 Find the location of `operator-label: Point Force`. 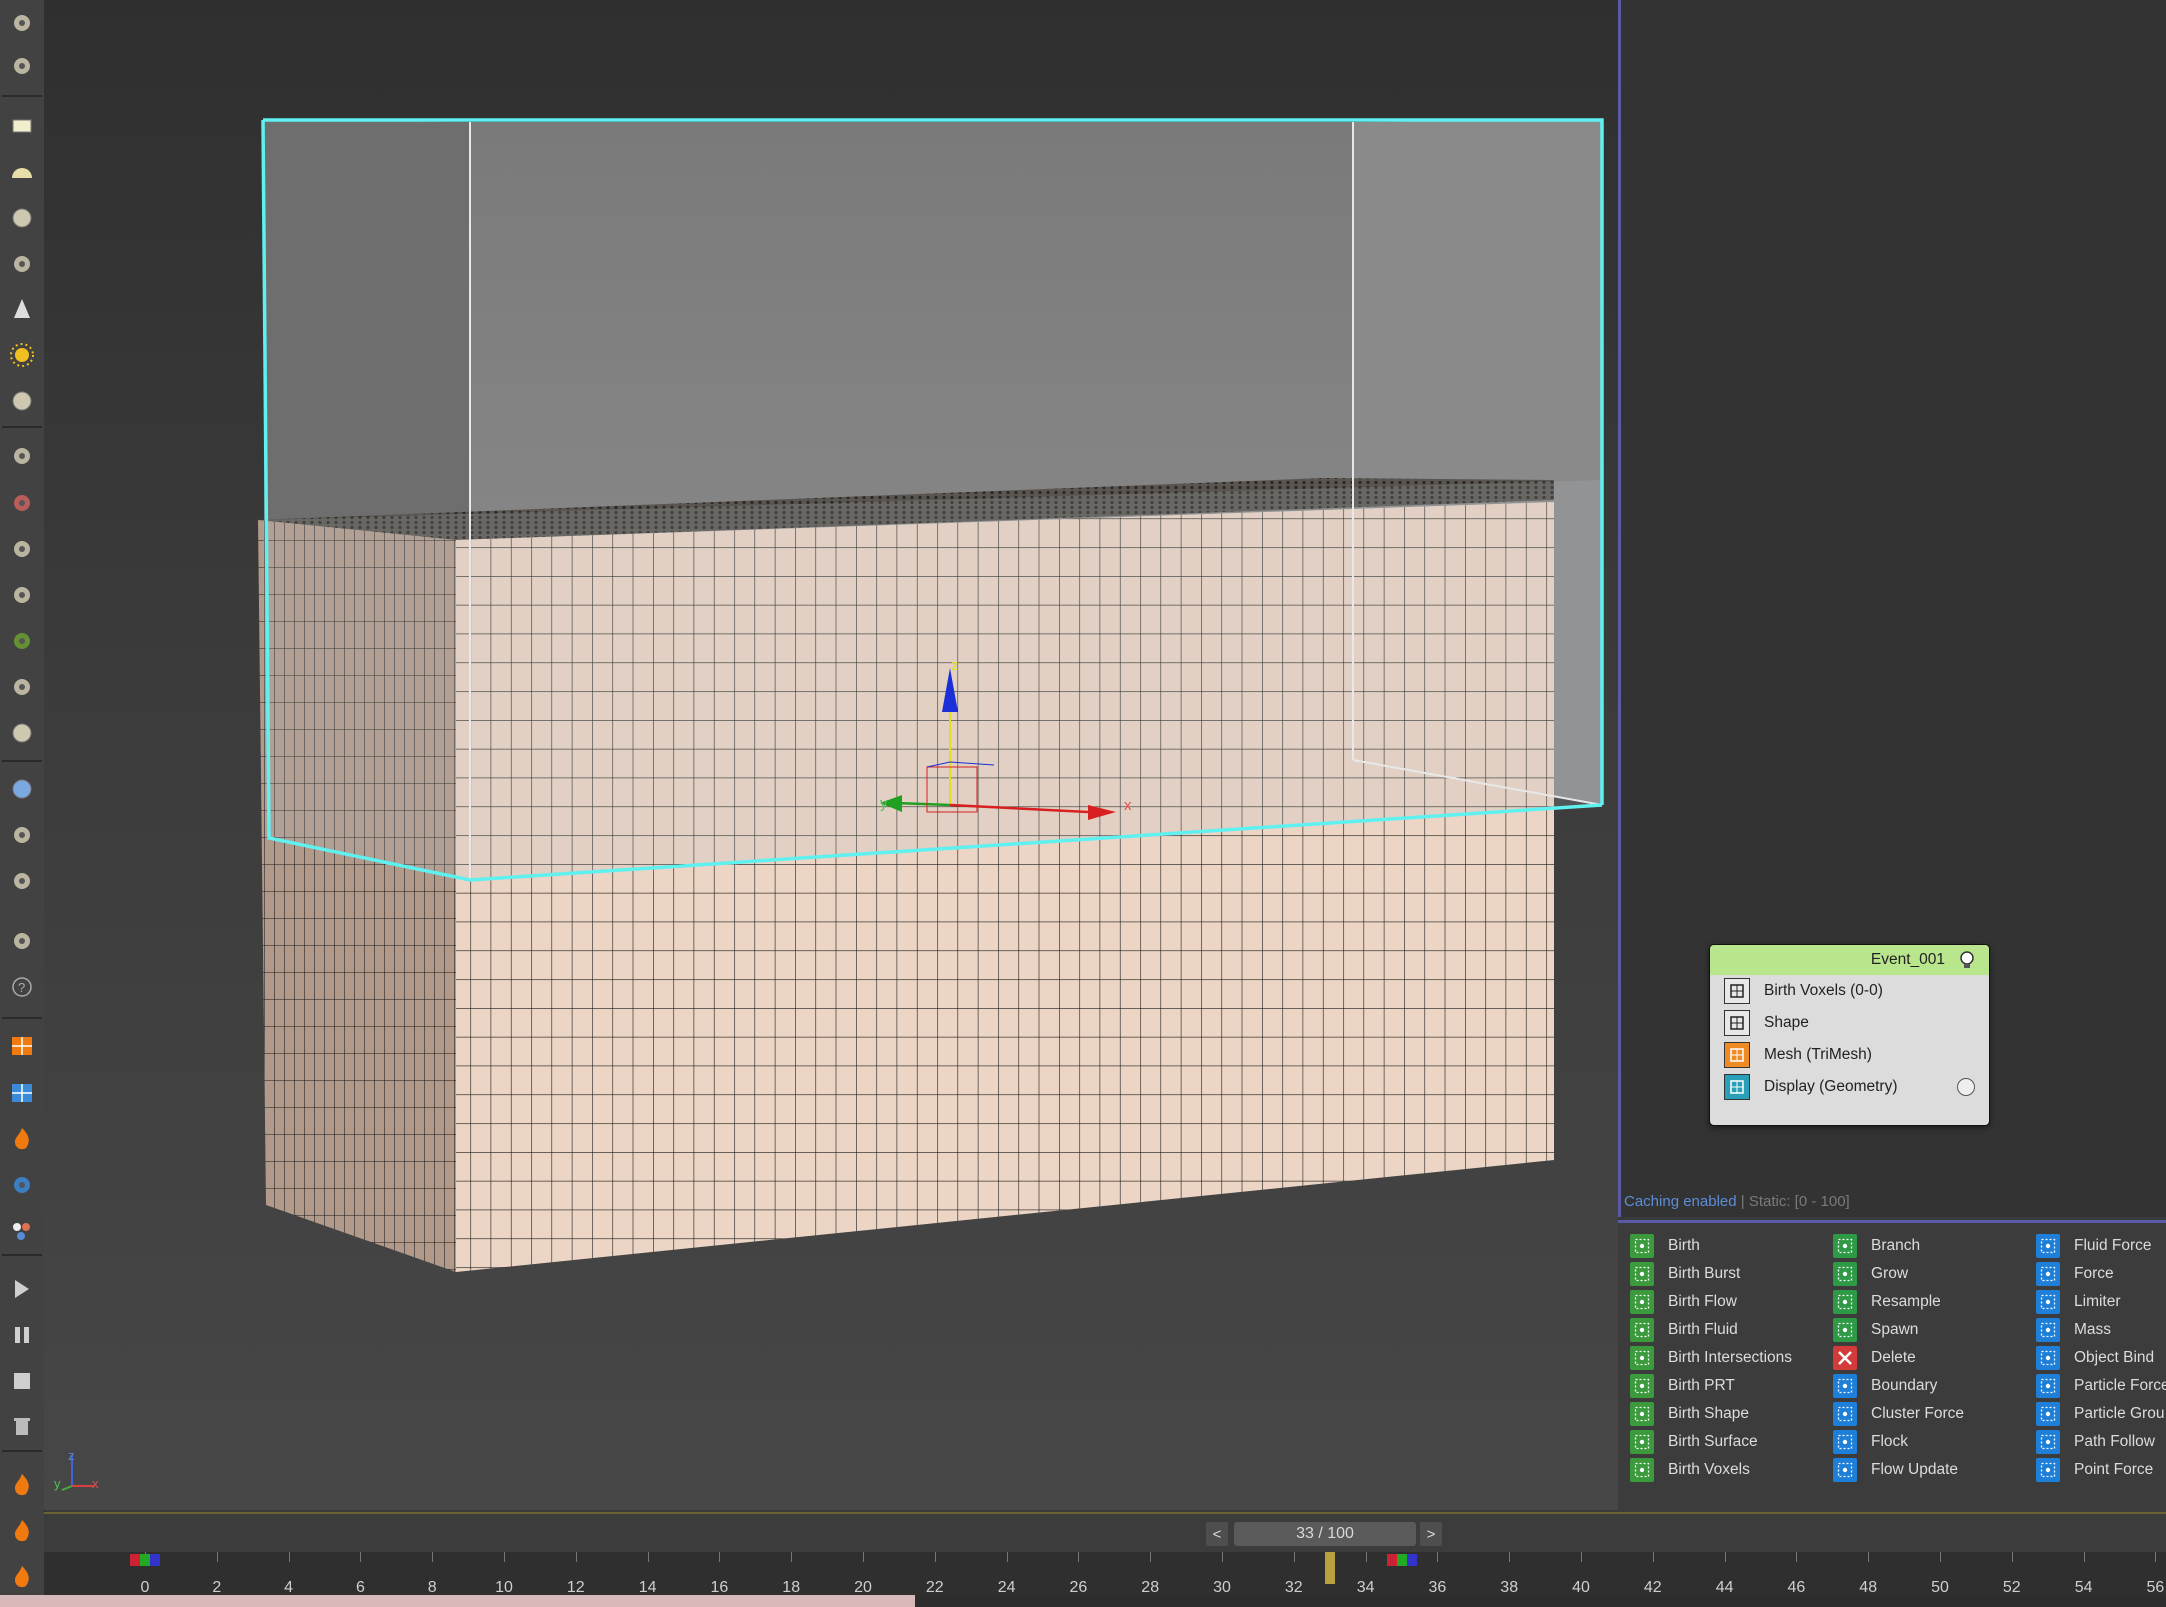

operator-label: Point Force is located at coordinates (2114, 1469).